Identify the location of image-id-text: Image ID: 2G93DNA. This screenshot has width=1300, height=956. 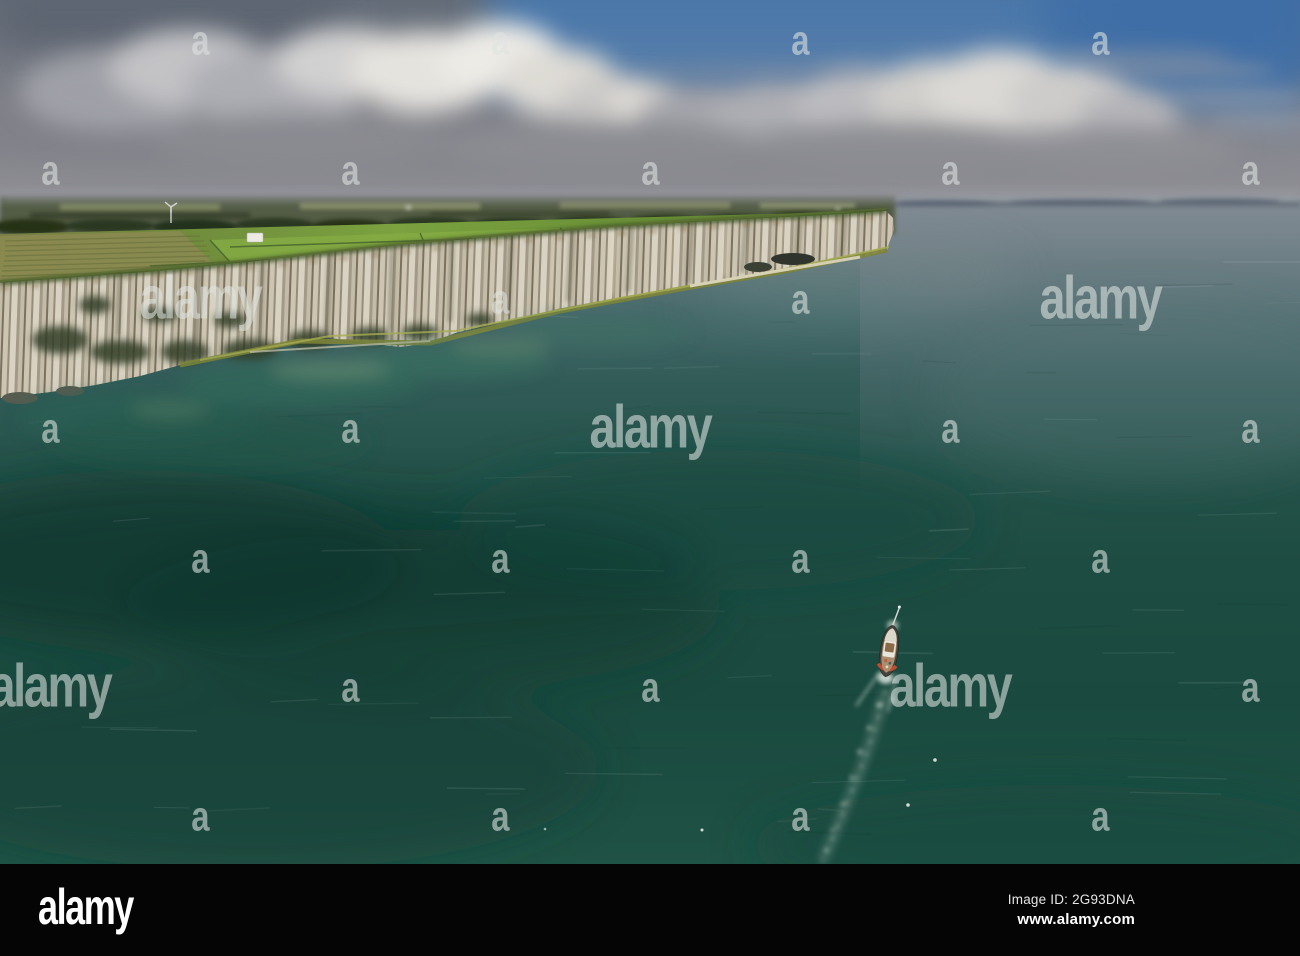
(1071, 899).